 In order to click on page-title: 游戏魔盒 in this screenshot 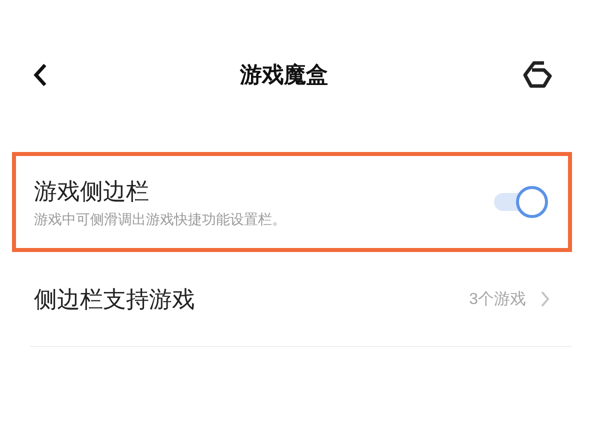, I will do `click(284, 76)`.